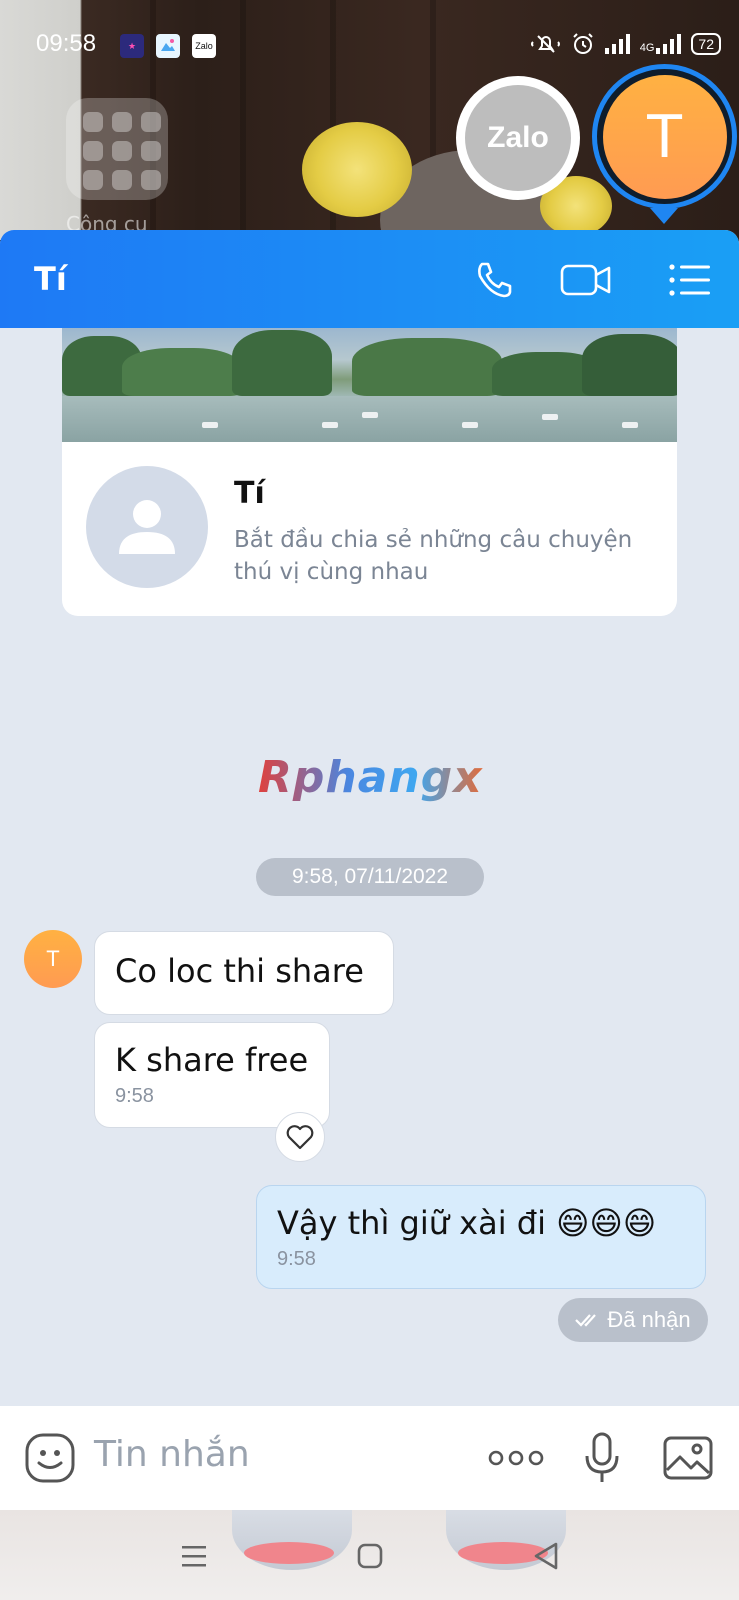 Image resolution: width=739 pixels, height=1600 pixels. I want to click on default-user-icon, so click(147, 527).